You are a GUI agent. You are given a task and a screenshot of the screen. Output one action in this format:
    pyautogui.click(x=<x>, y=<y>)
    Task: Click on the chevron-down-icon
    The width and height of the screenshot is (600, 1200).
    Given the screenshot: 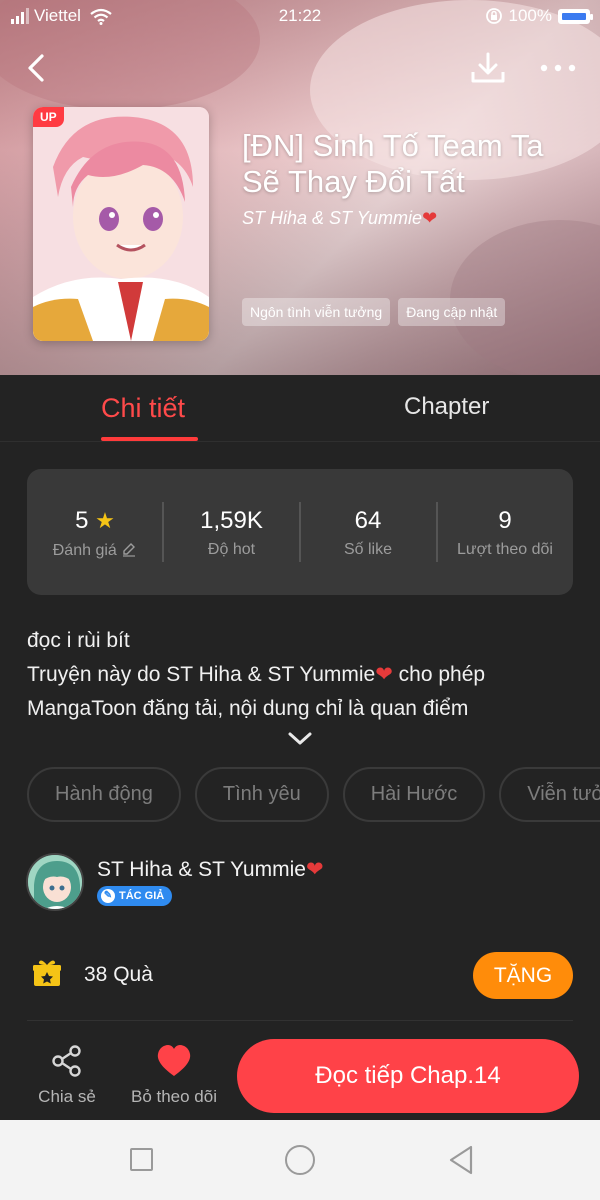 What is the action you would take?
    pyautogui.click(x=300, y=739)
    